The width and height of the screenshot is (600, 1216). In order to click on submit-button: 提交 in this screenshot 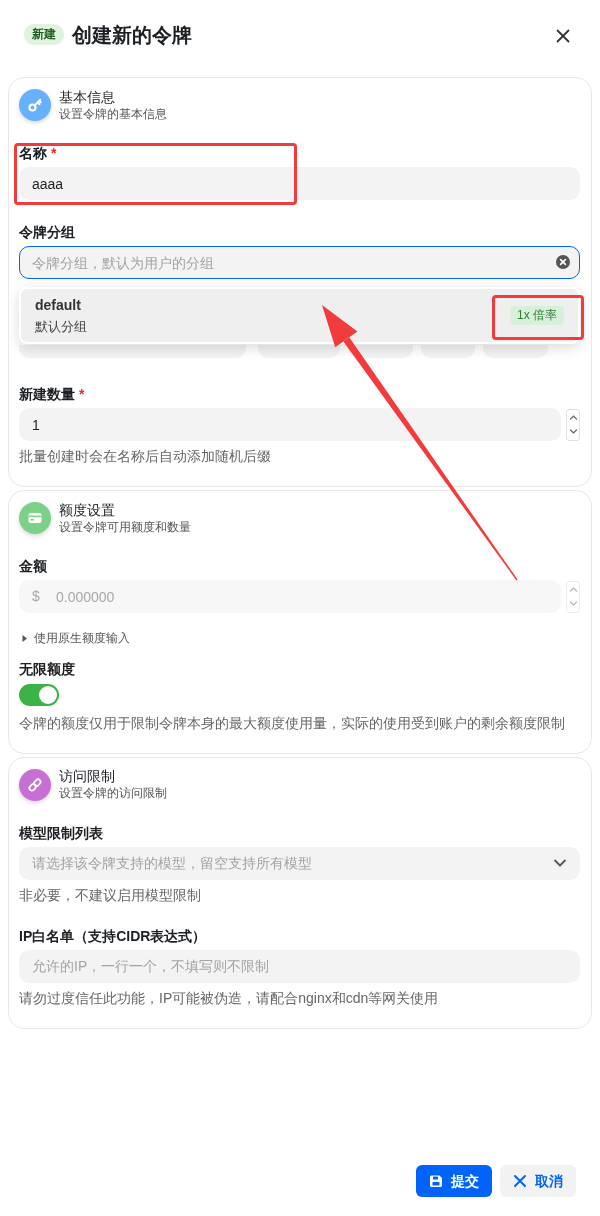, I will do `click(454, 1181)`.